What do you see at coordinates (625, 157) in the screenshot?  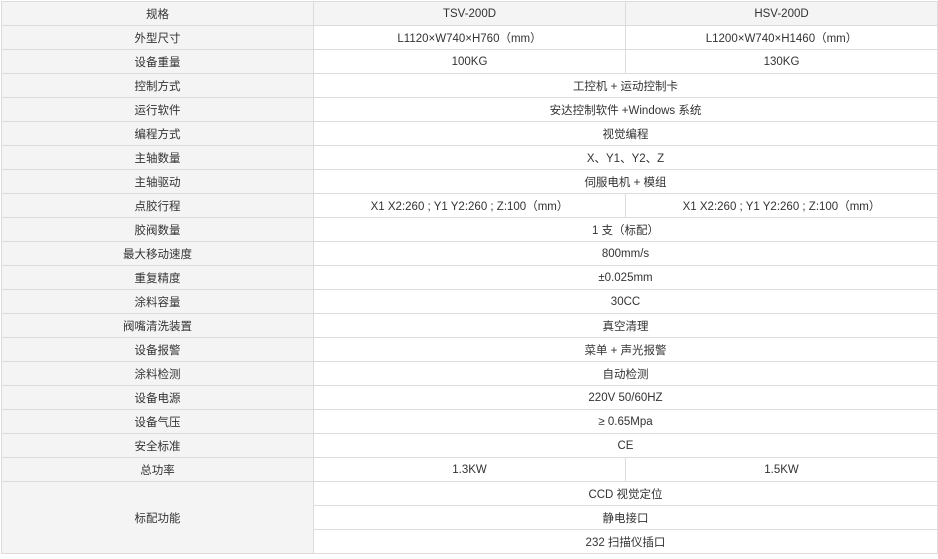 I see `cell-axis-count: X、Y1、Y2、Z` at bounding box center [625, 157].